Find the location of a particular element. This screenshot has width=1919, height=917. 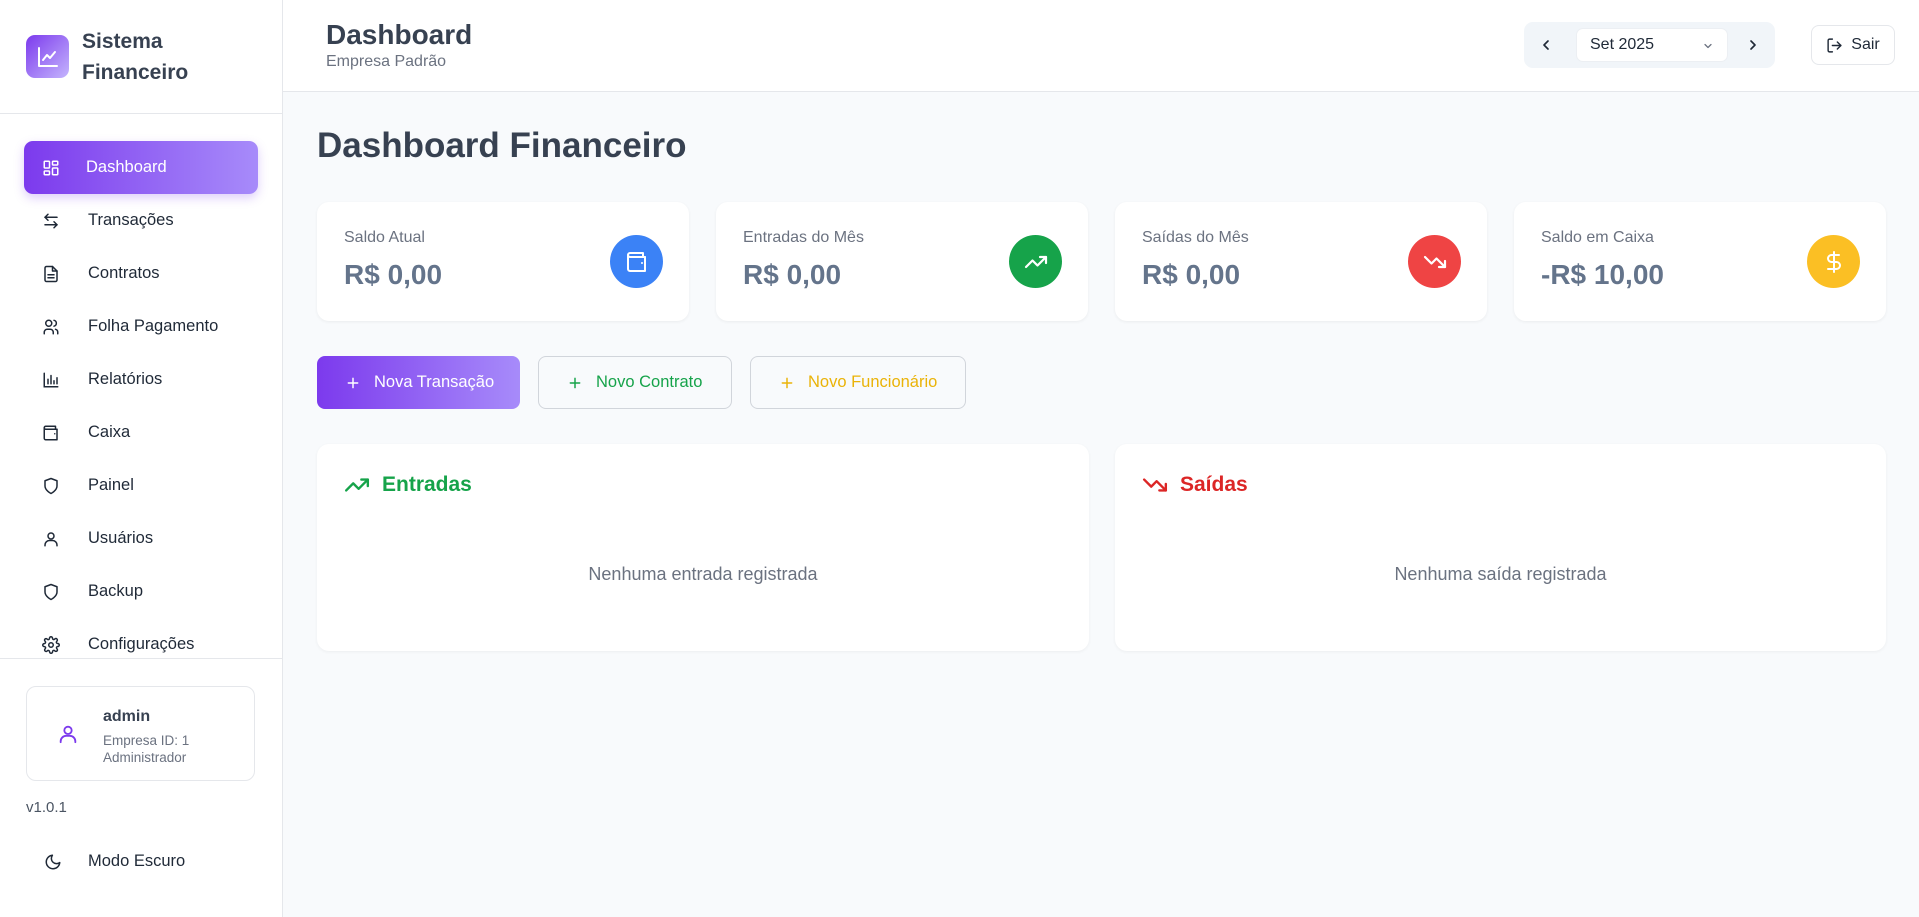

sidebar-item-label: Configurações is located at coordinates (141, 644).